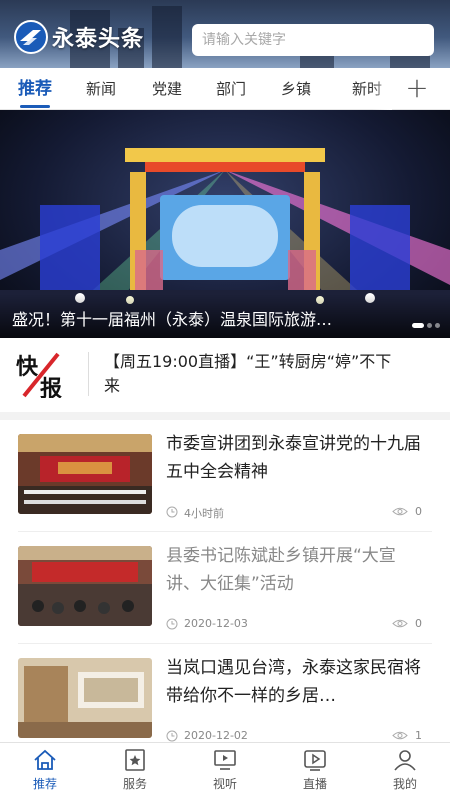 The height and width of the screenshot is (800, 450). I want to click on app-header: 永泰头条, so click(225, 34).